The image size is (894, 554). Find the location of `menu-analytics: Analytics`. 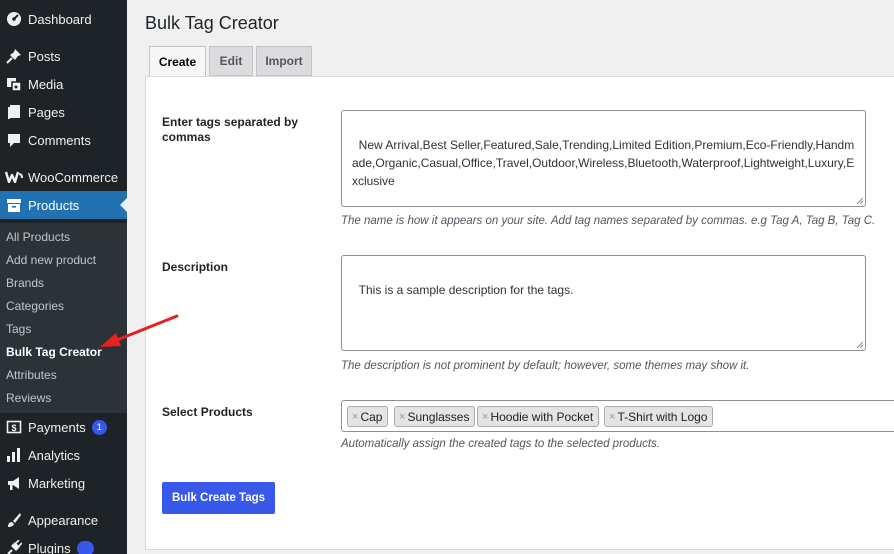

menu-analytics: Analytics is located at coordinates (63, 455).